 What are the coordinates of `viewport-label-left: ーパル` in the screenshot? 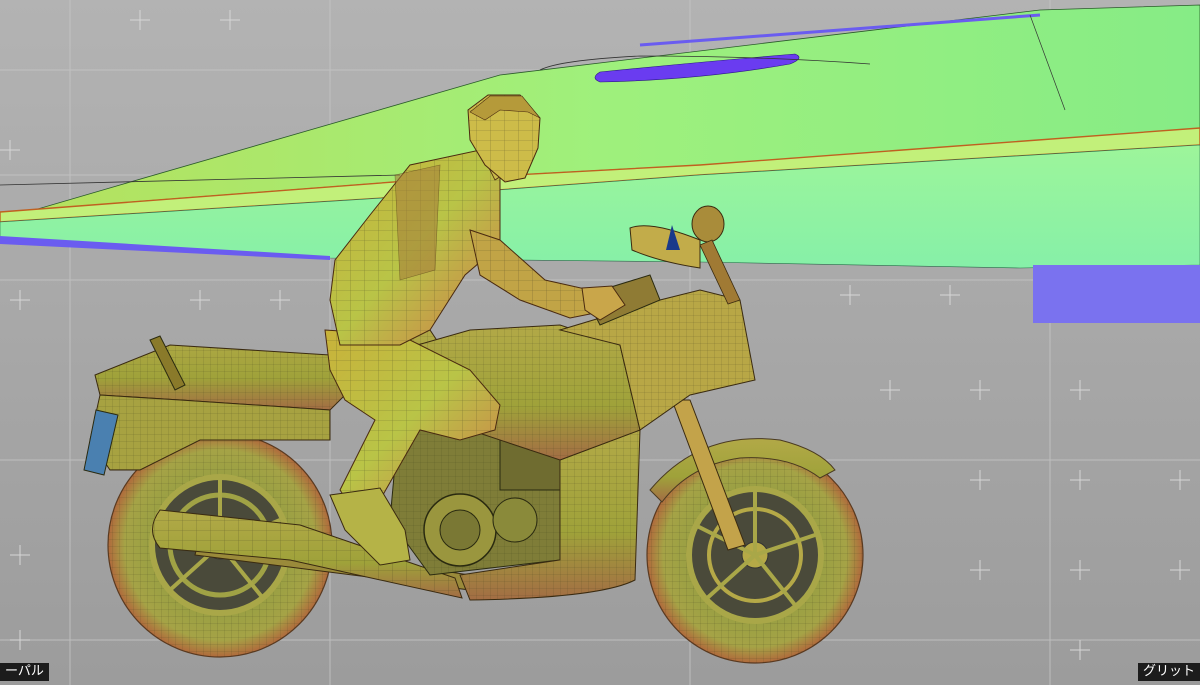 It's located at (24, 672).